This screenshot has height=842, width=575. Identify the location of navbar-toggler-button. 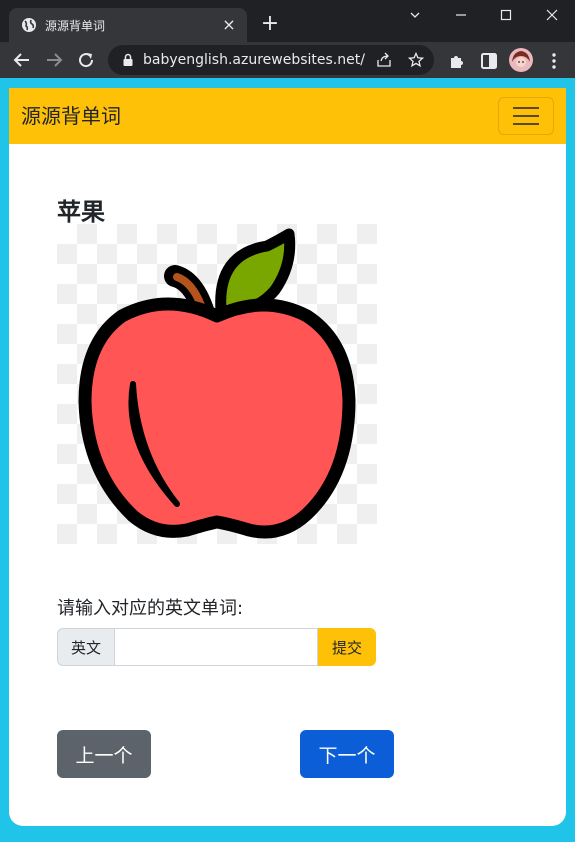
(526, 116).